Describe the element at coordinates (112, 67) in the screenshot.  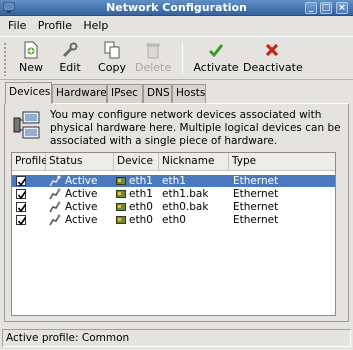
I see `copy-label: Copy` at that location.